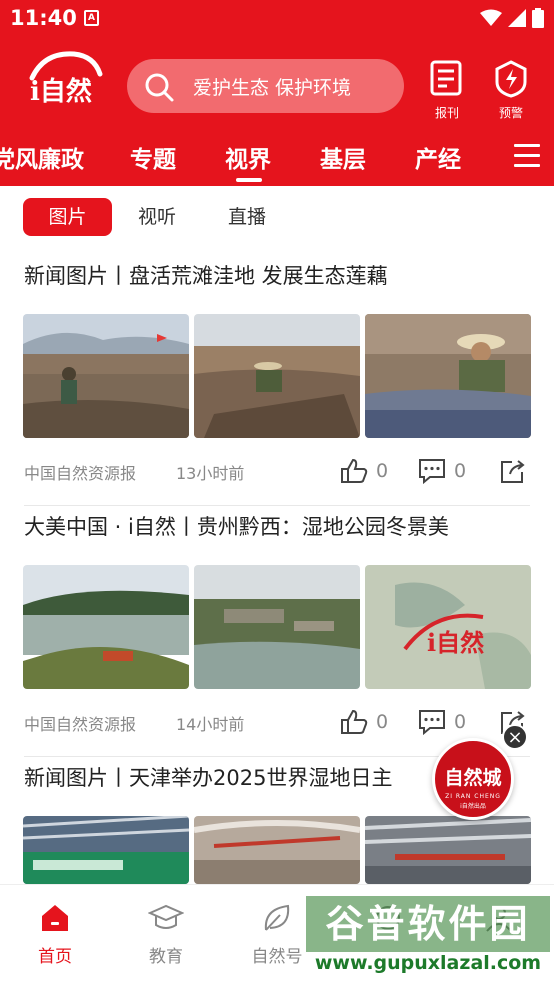 This screenshot has width=554, height=984. I want to click on home-icon, so click(55, 918).